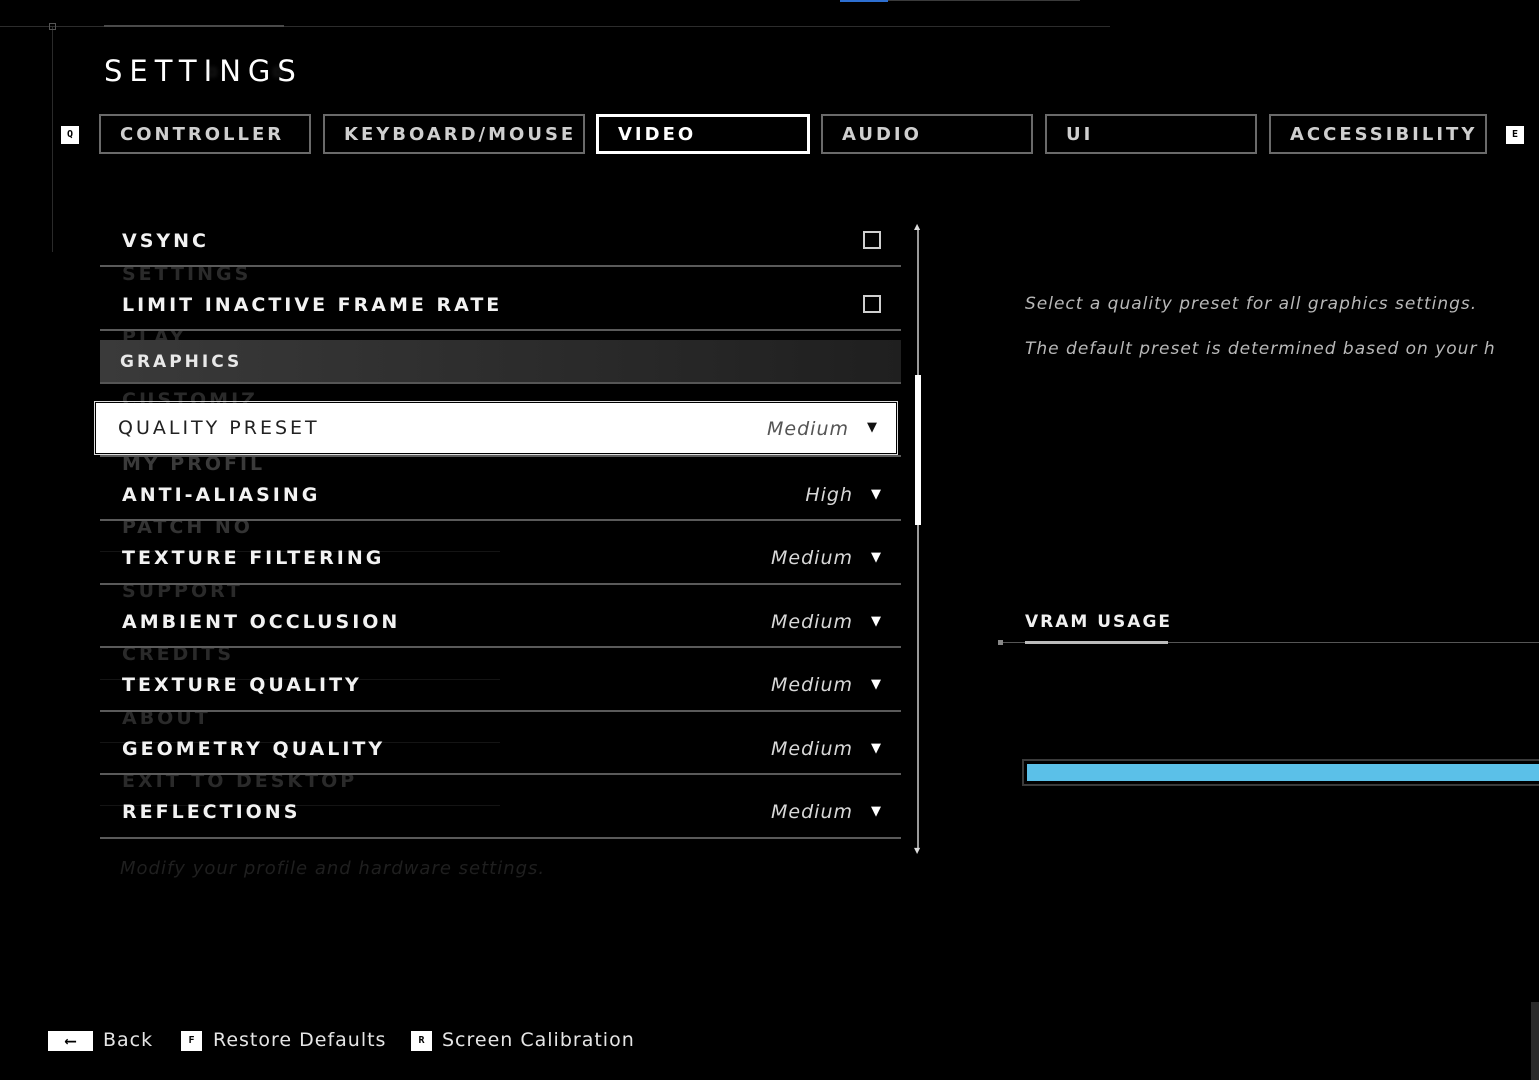 The image size is (1539, 1080). Describe the element at coordinates (421, 1041) in the screenshot. I see `calibration-key-hint: R` at that location.